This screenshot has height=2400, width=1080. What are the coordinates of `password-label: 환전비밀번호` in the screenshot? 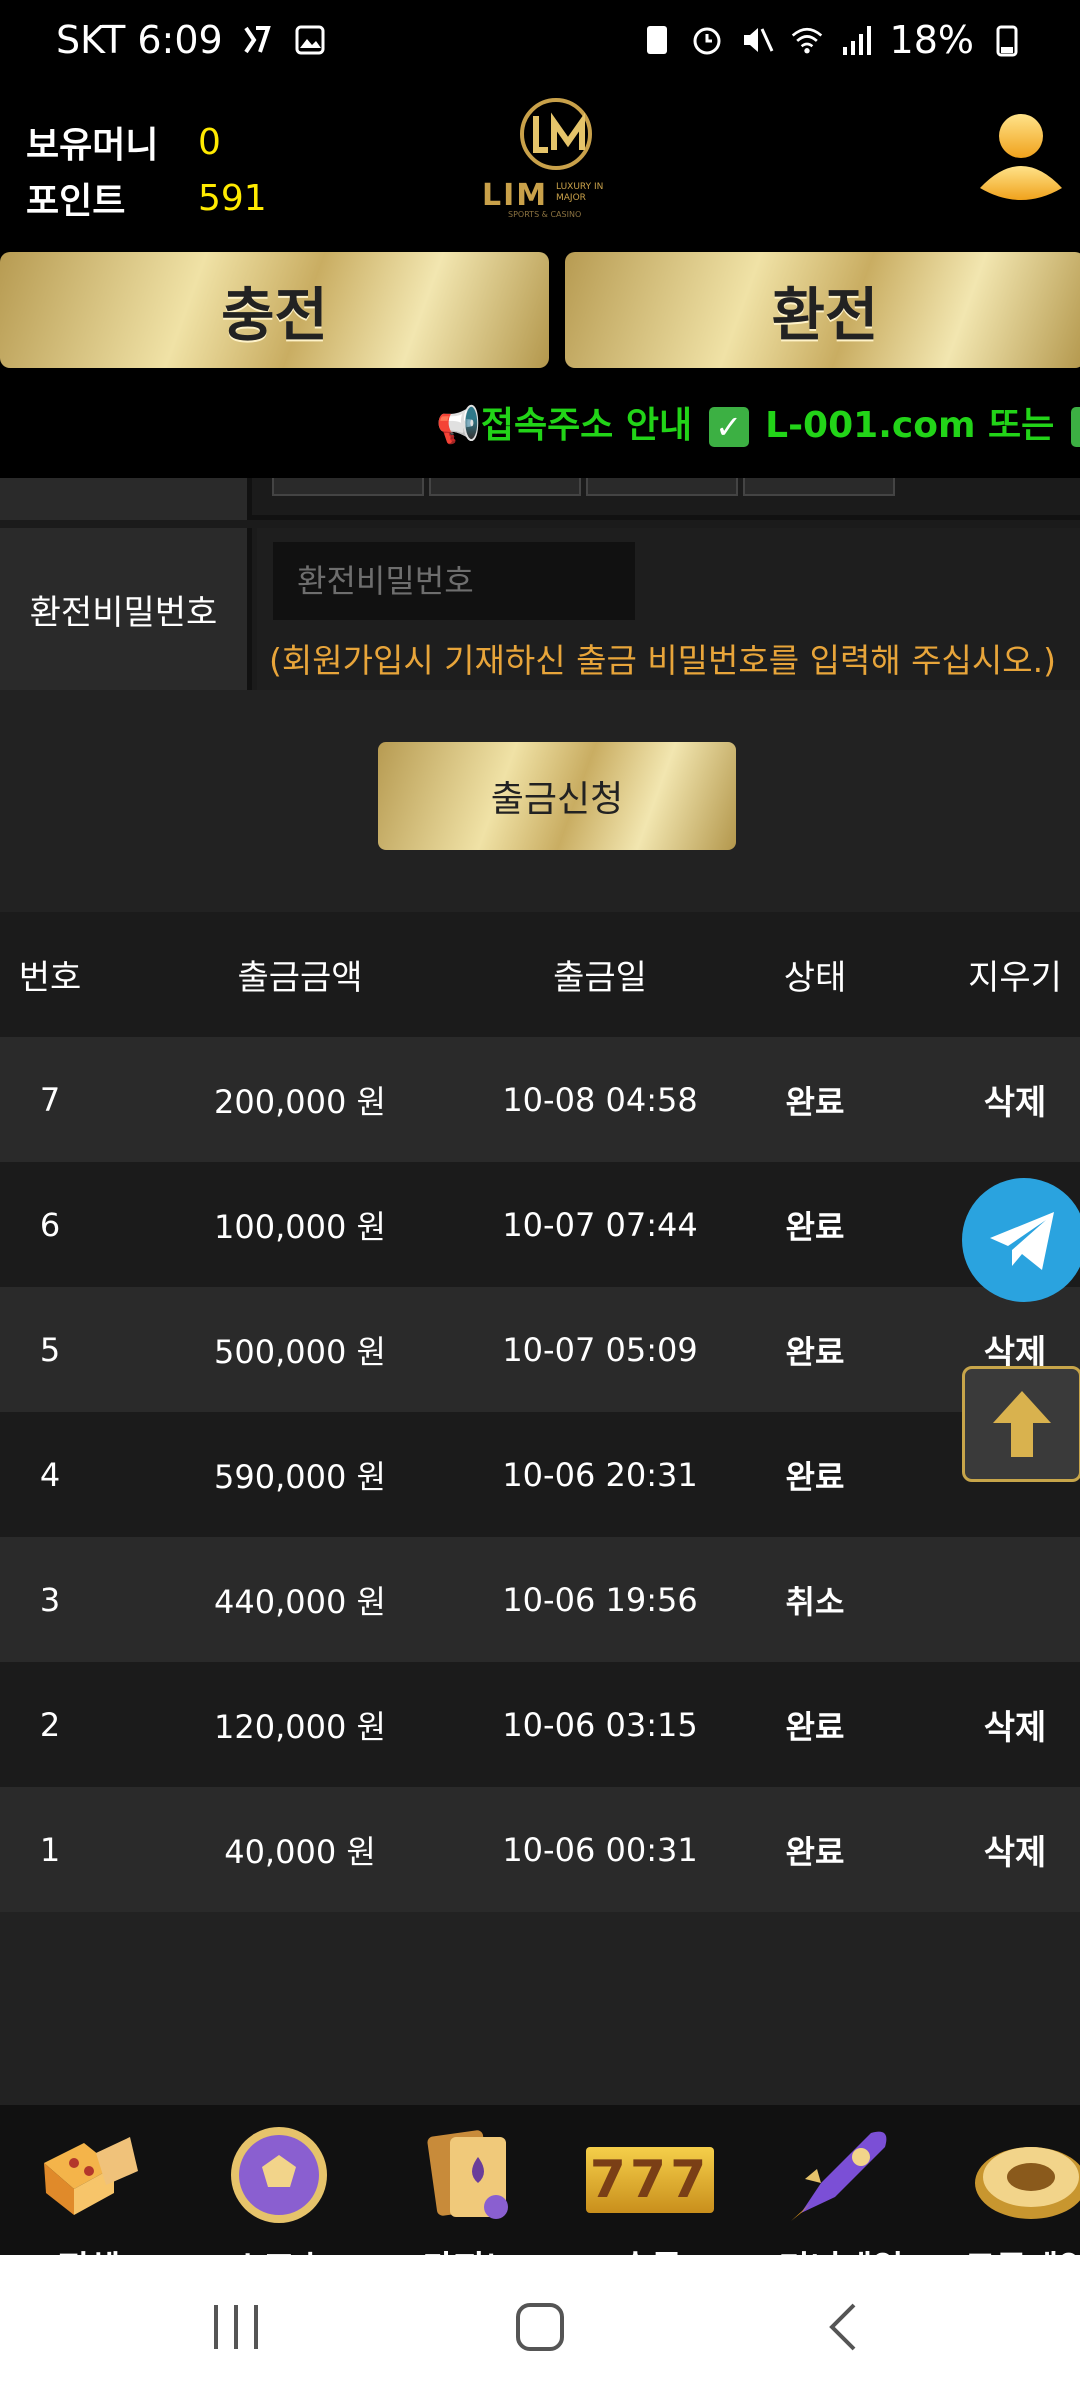 It's located at (126, 609).